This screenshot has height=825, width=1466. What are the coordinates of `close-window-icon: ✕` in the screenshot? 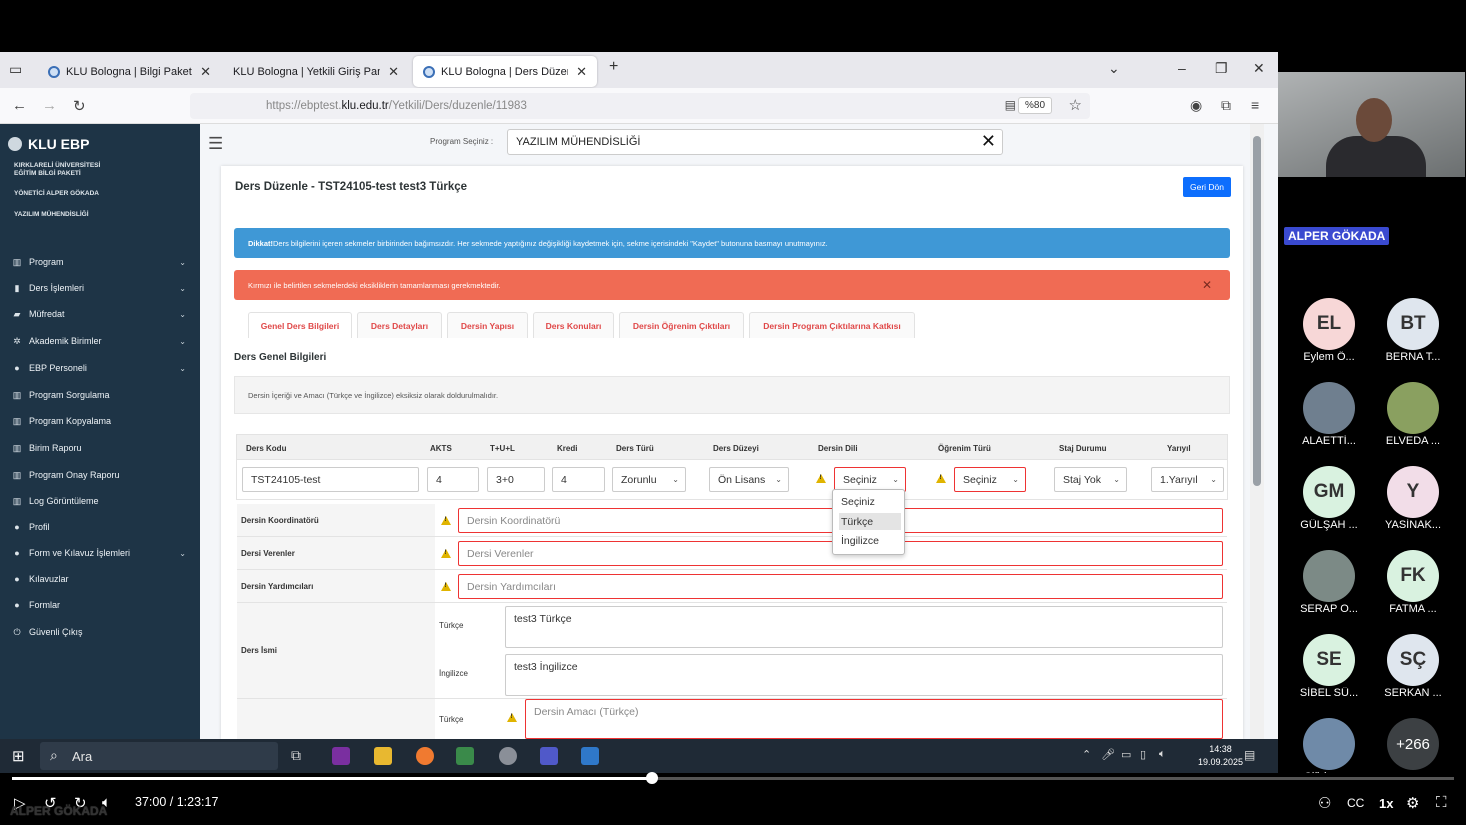 It's located at (1259, 68).